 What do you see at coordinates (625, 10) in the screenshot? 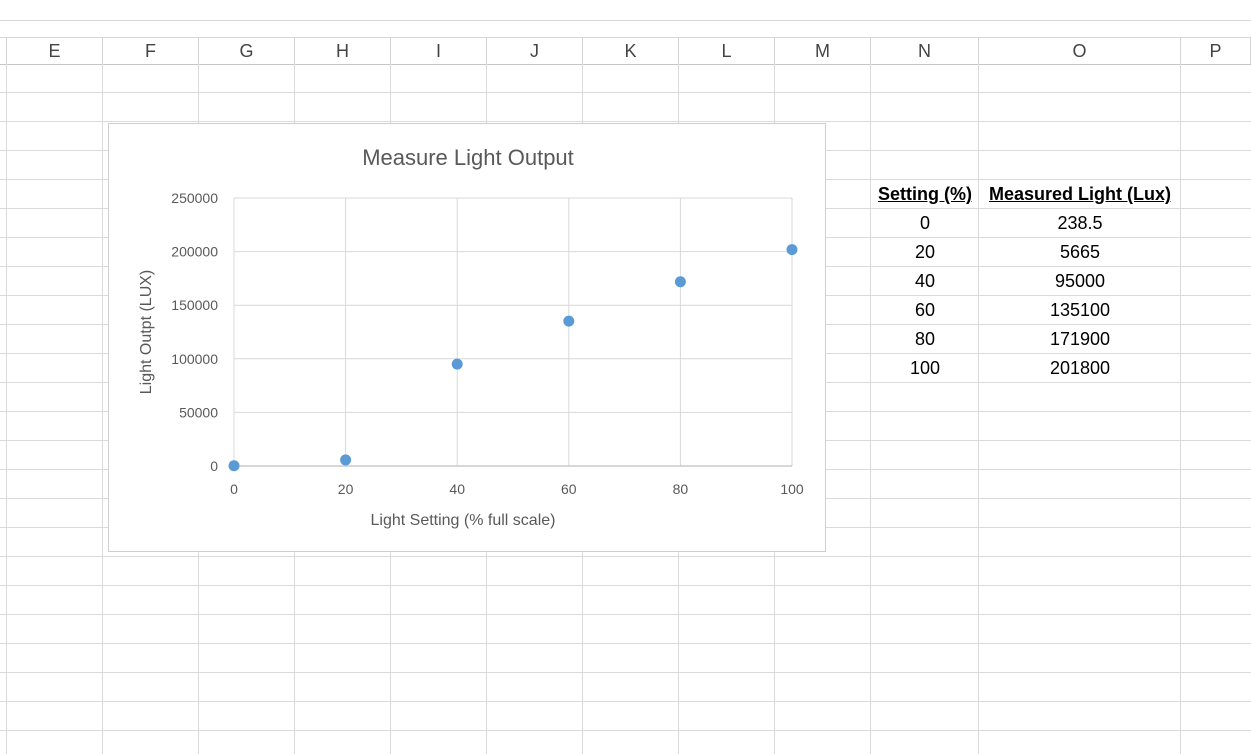
I see `formula-bar-area` at bounding box center [625, 10].